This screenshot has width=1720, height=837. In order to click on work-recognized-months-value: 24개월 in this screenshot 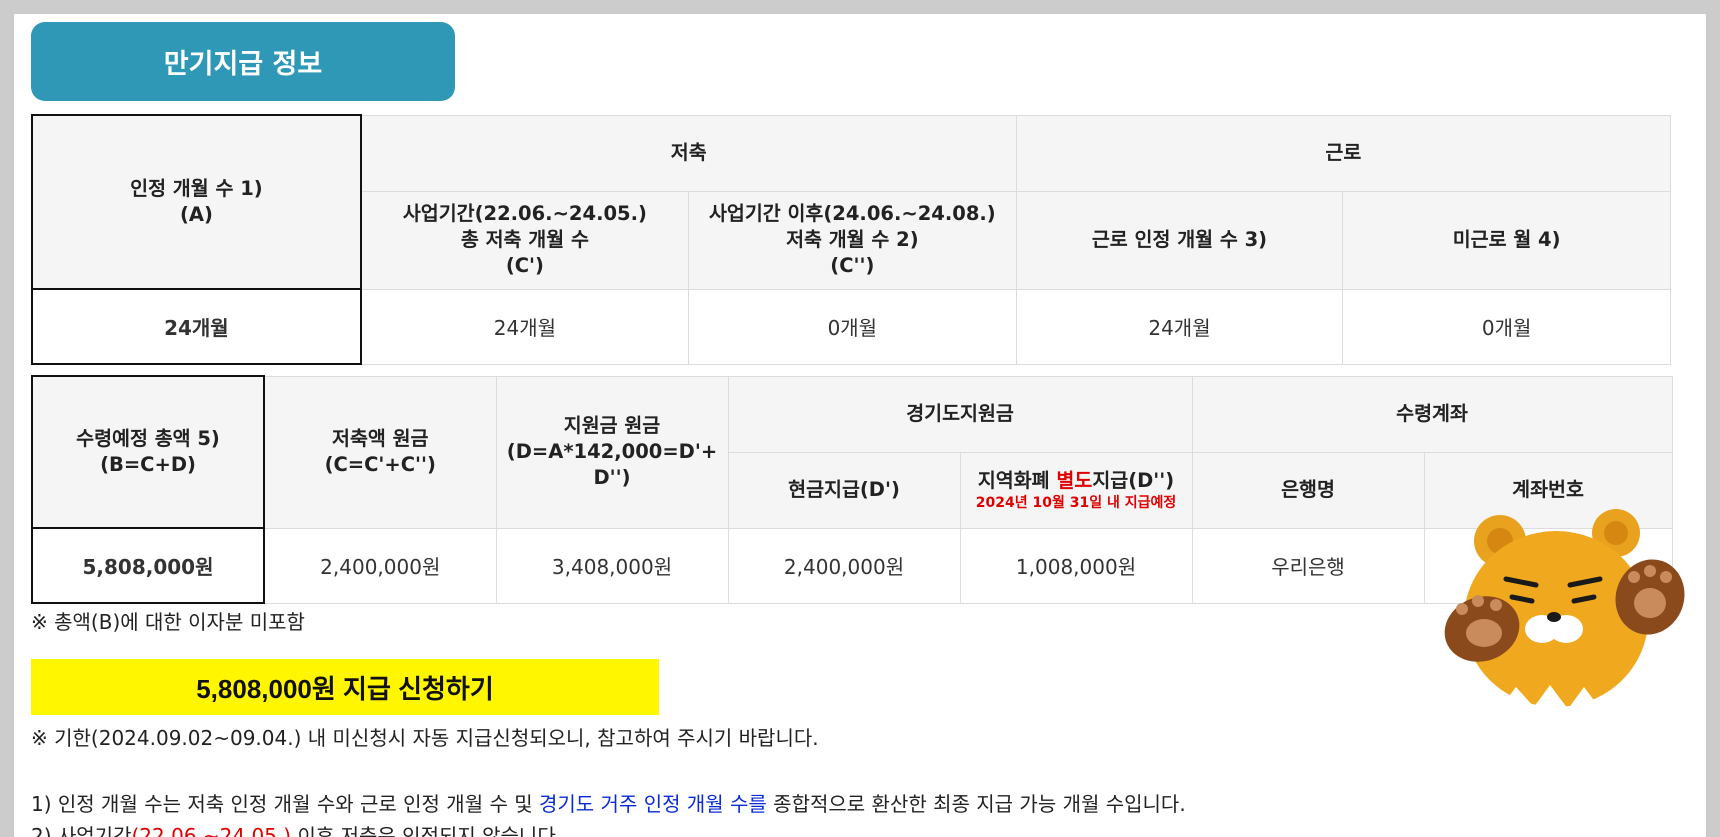, I will do `click(1179, 326)`.